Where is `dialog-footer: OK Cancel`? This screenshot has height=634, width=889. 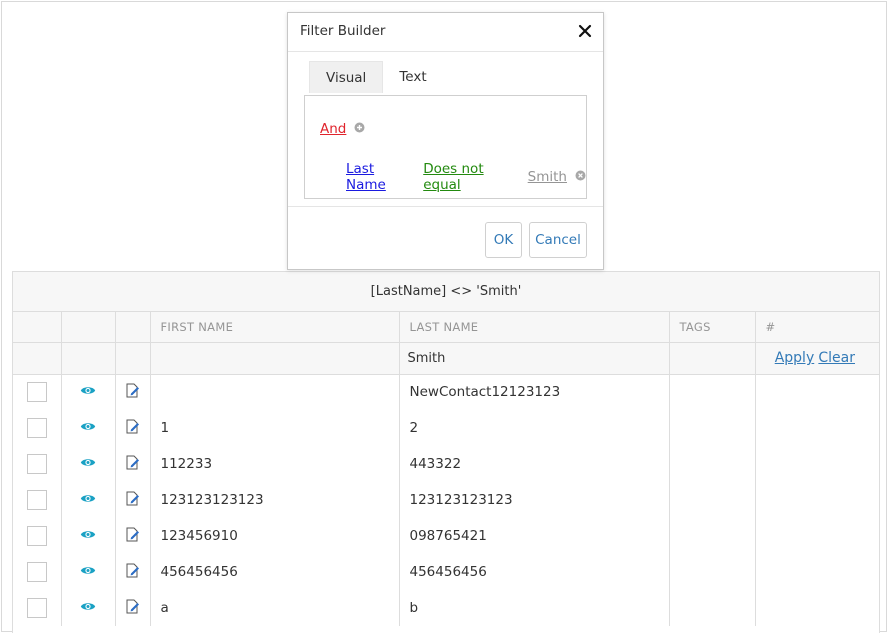 dialog-footer: OK Cancel is located at coordinates (445, 237).